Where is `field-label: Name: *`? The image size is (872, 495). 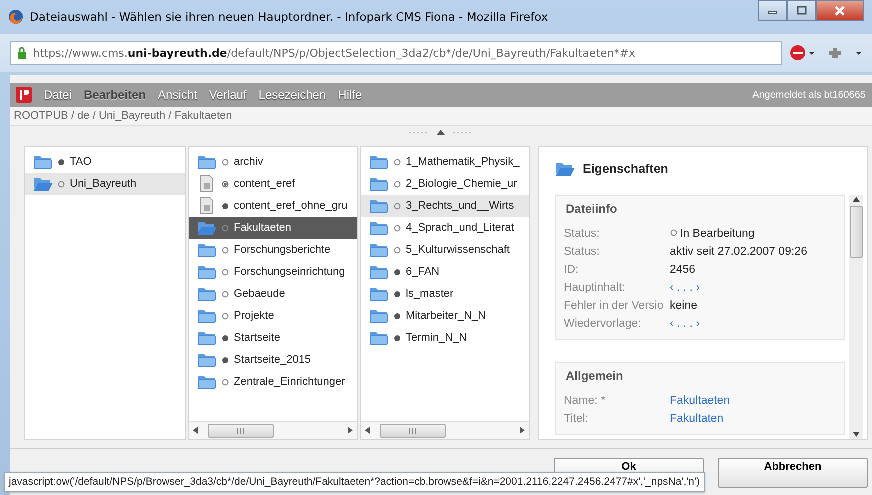
field-label: Name: * is located at coordinates (585, 401).